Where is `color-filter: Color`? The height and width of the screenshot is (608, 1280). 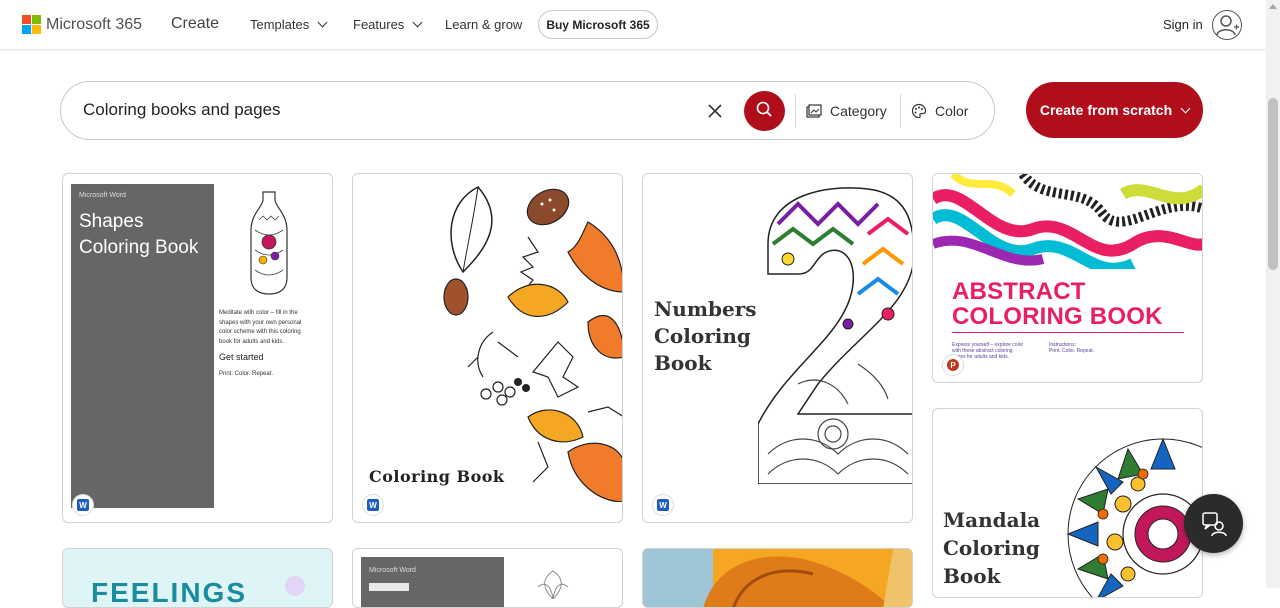
color-filter: Color is located at coordinates (939, 111).